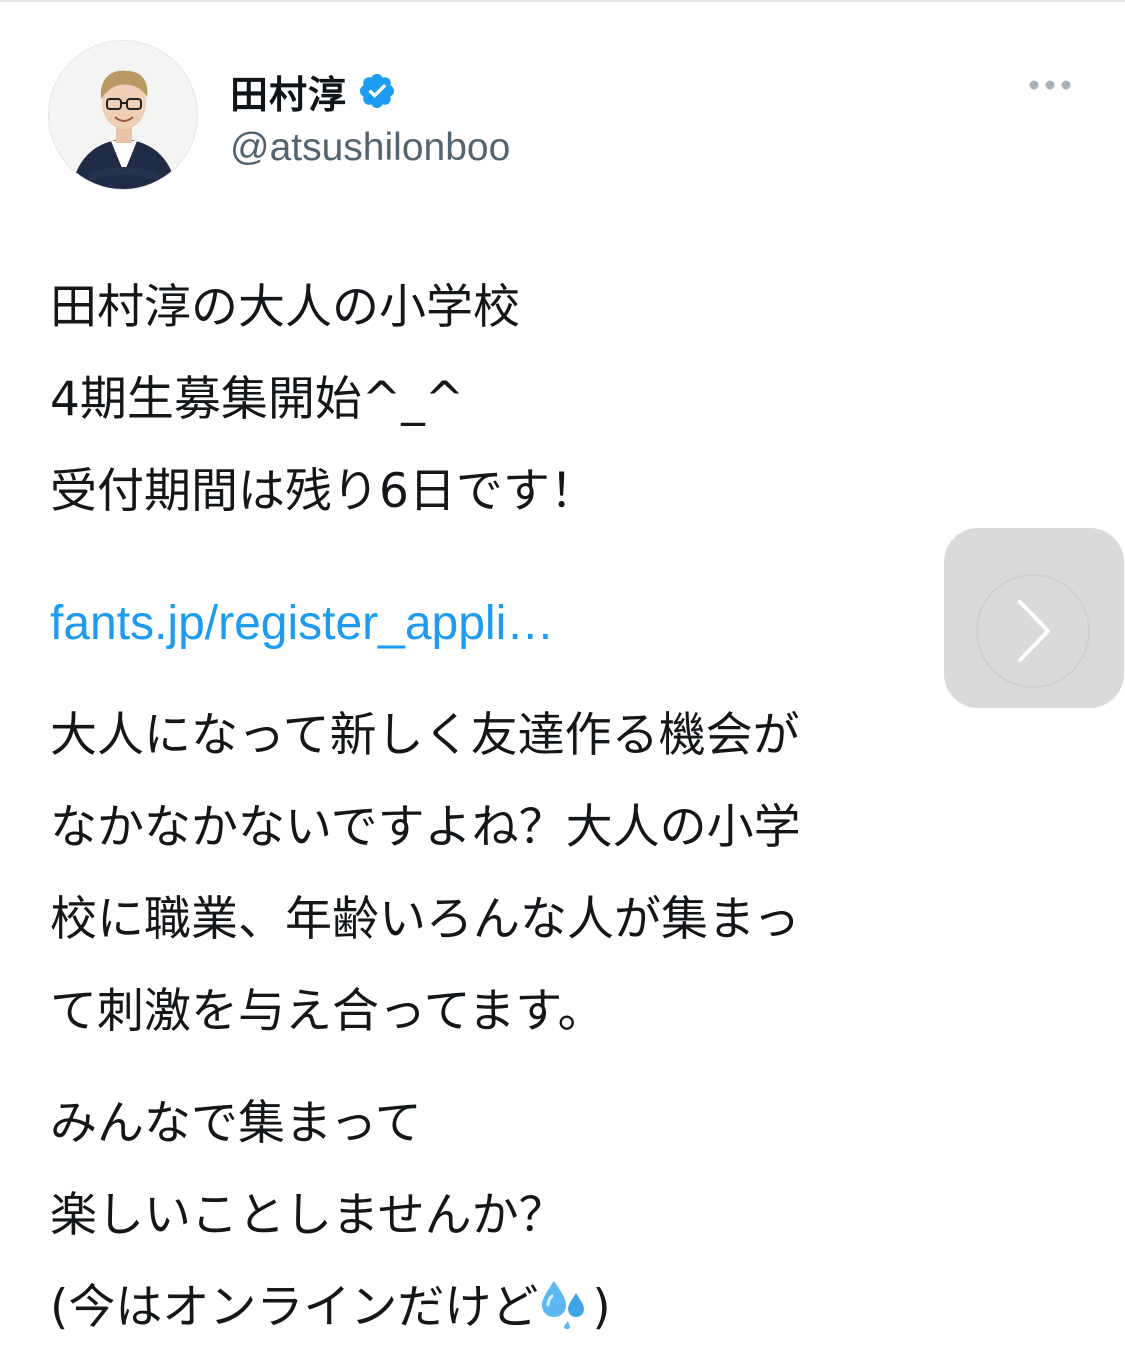 The height and width of the screenshot is (1368, 1125). I want to click on display-name: 田村淳, so click(288, 91).